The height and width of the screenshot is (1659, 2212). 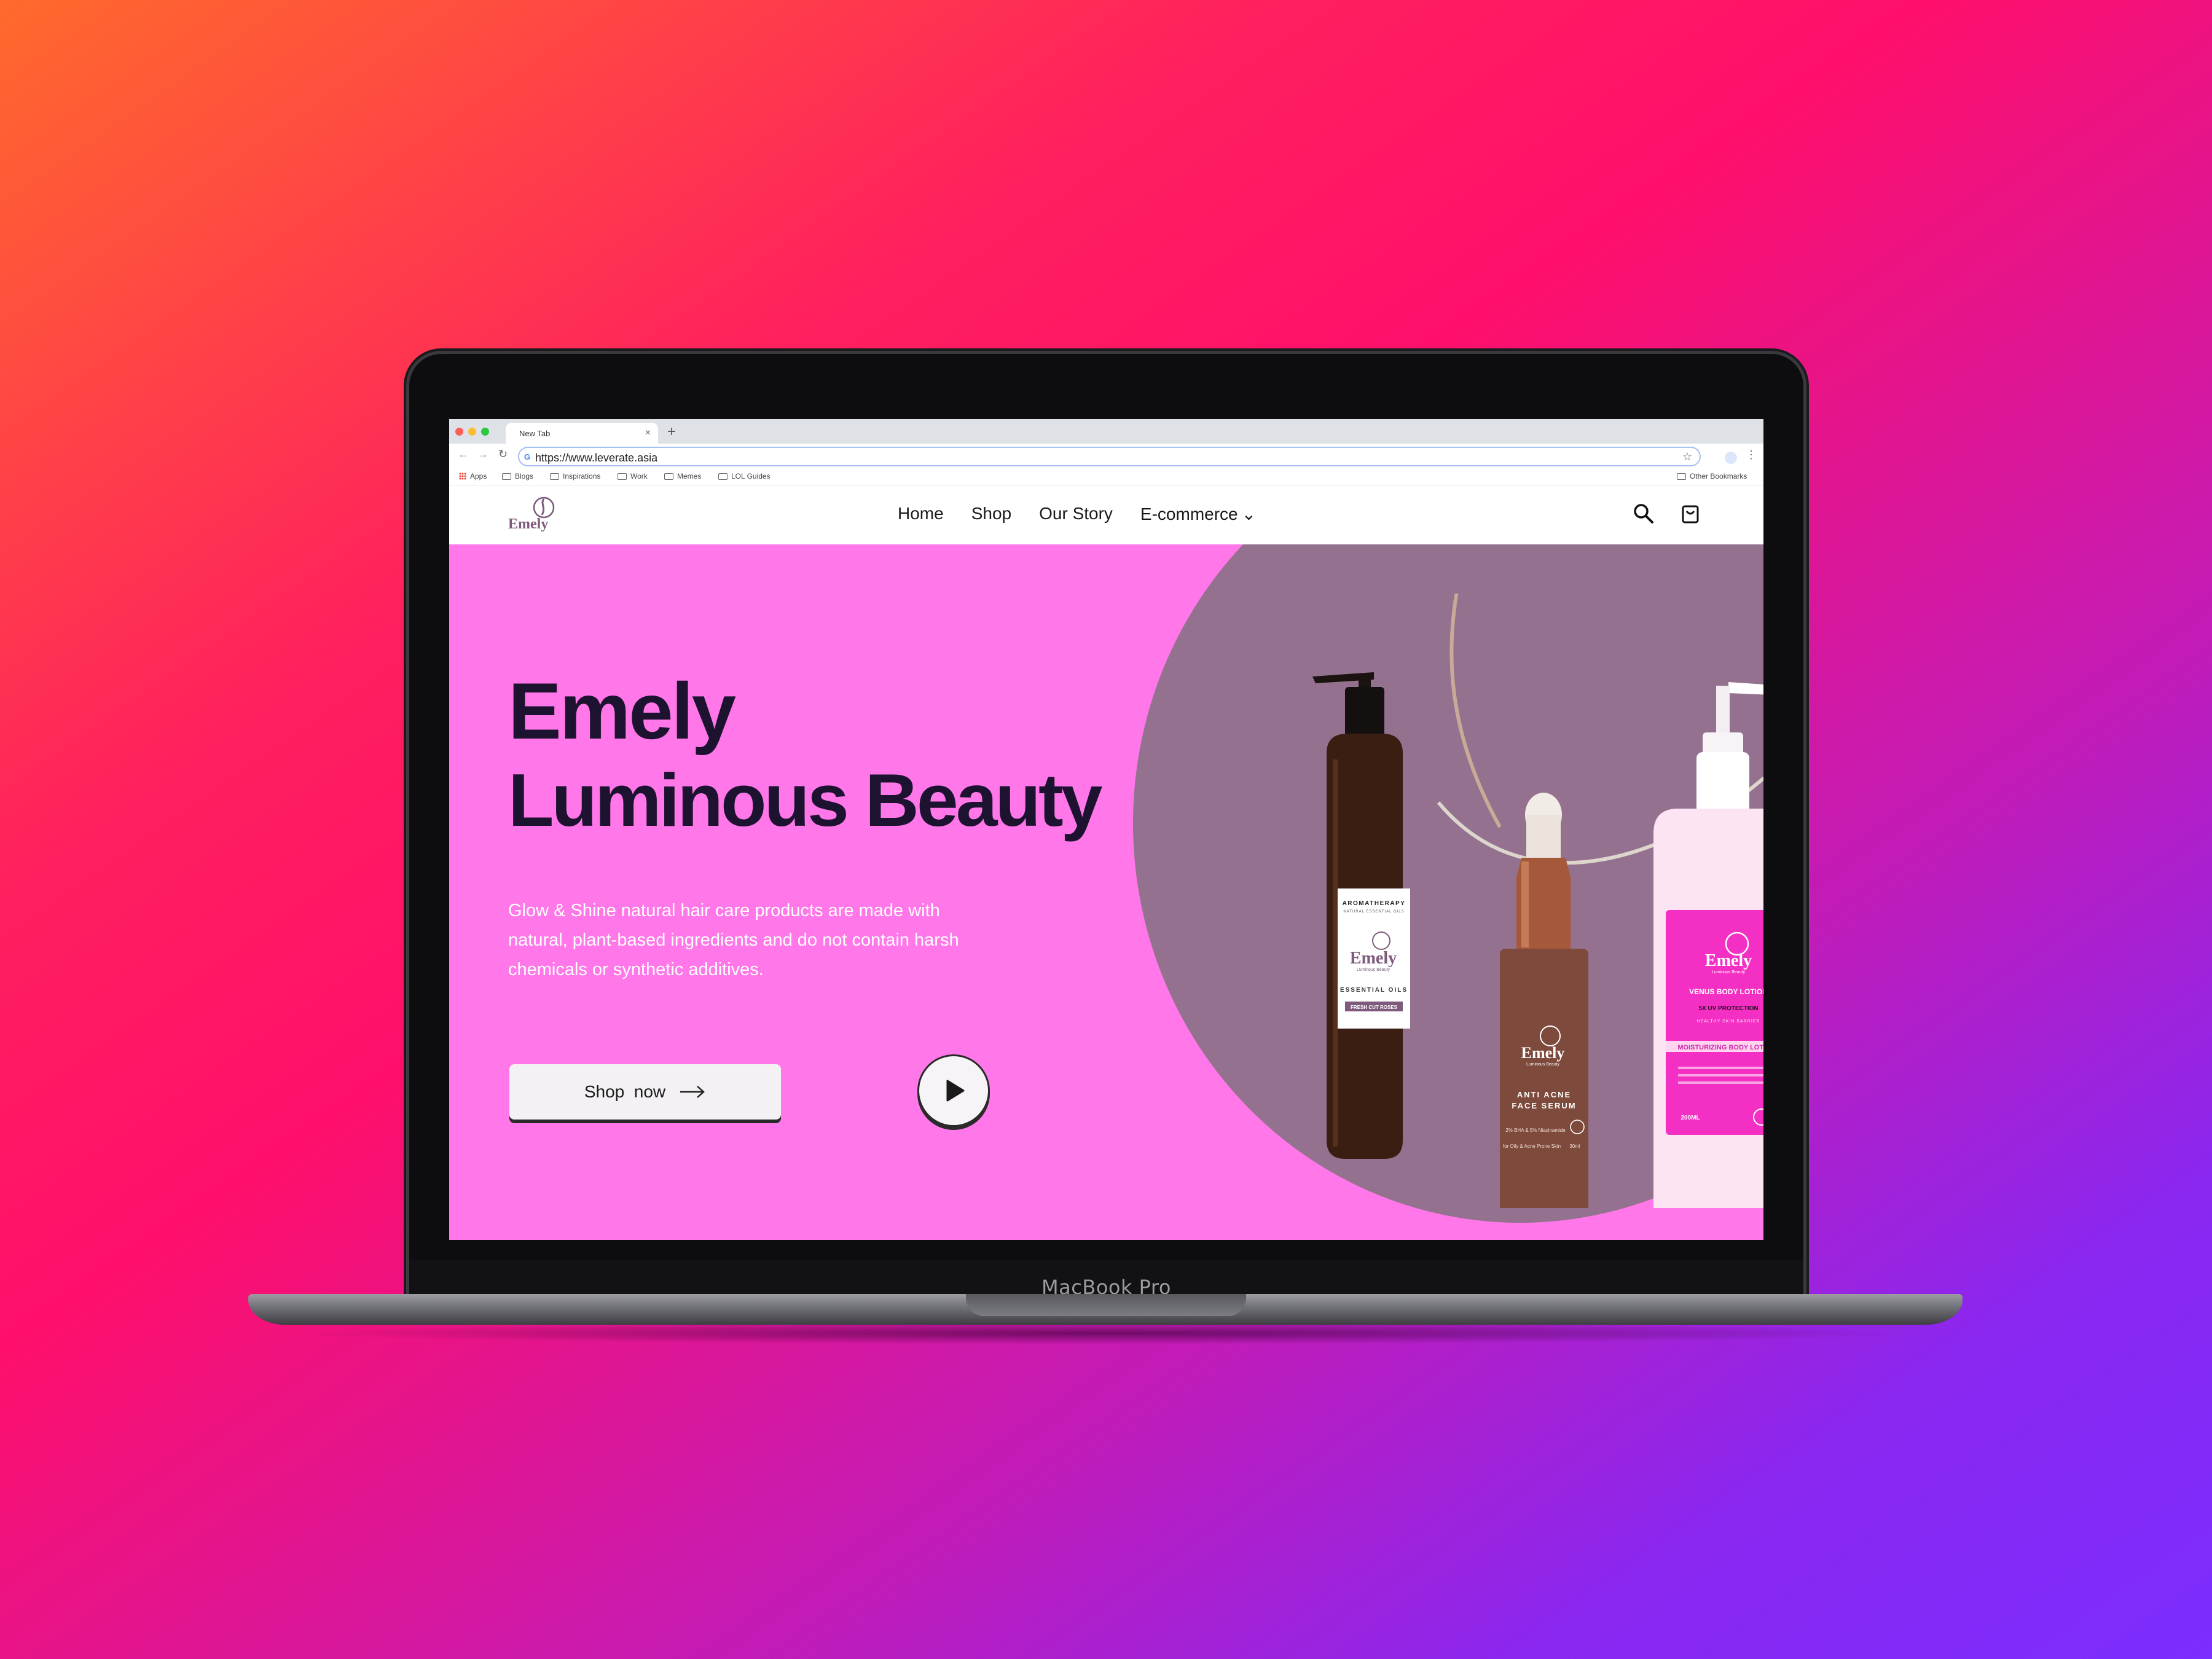 I want to click on play-icon, so click(x=955, y=1091).